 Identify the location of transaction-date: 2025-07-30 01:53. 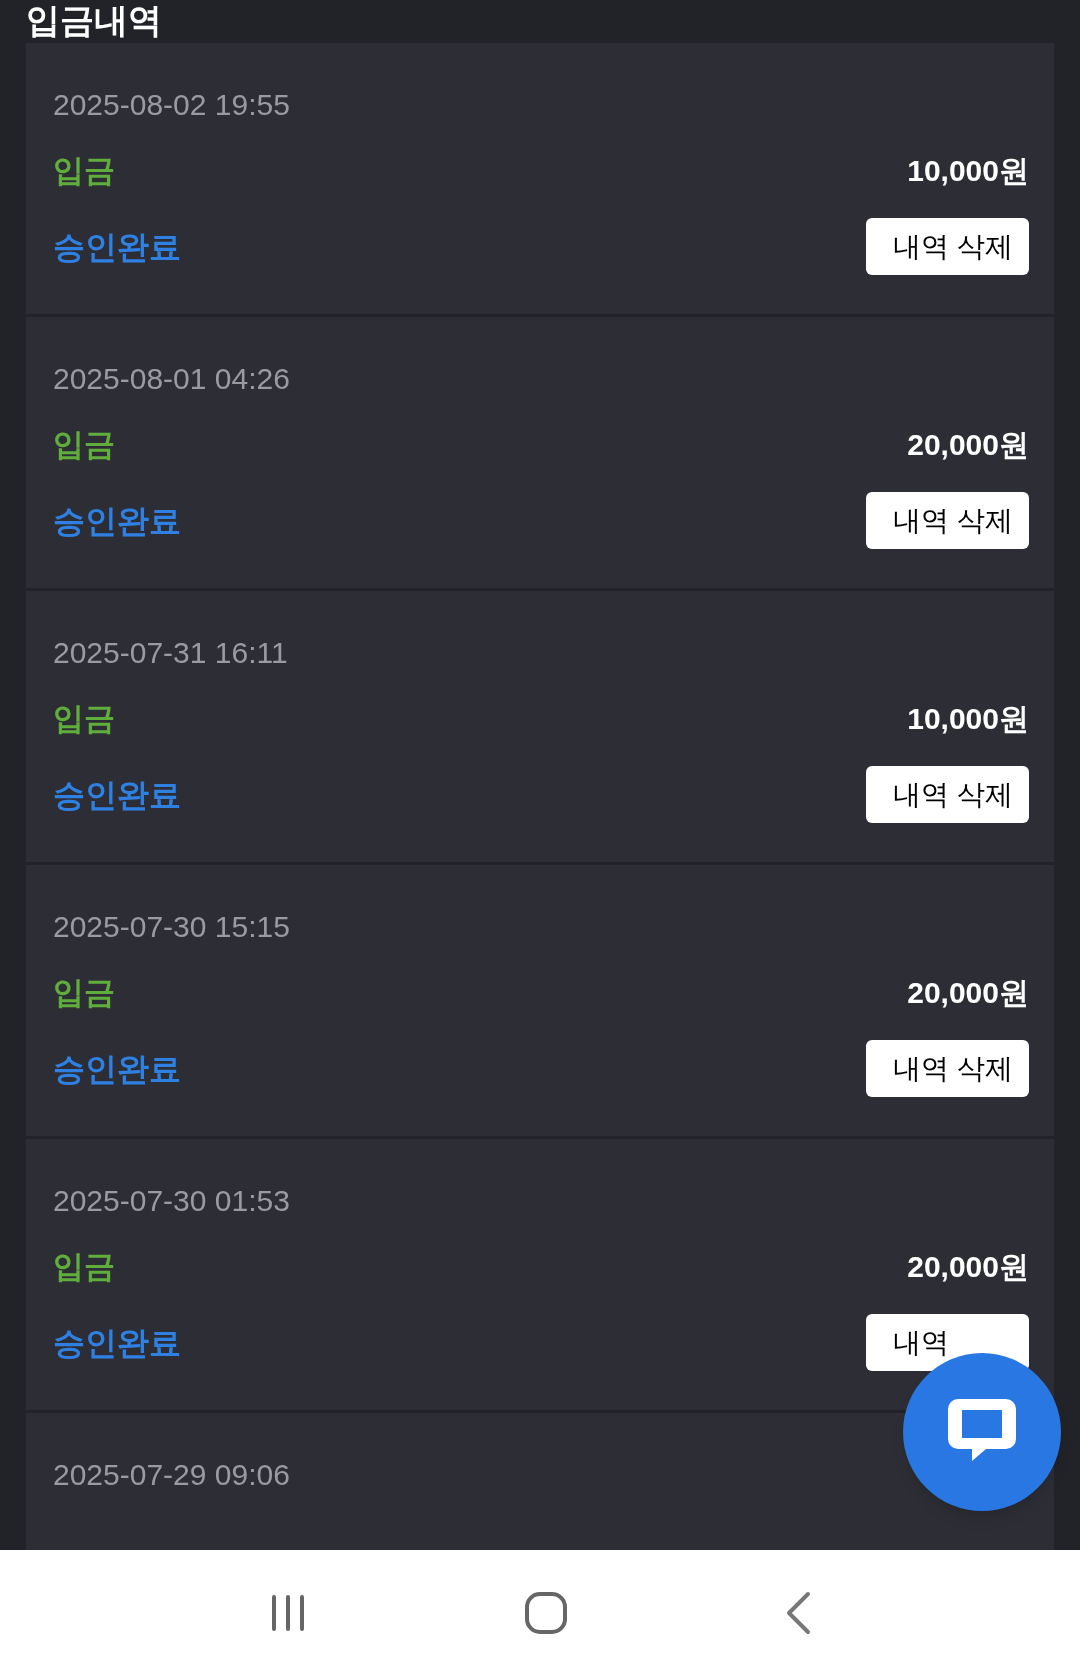
(171, 1201).